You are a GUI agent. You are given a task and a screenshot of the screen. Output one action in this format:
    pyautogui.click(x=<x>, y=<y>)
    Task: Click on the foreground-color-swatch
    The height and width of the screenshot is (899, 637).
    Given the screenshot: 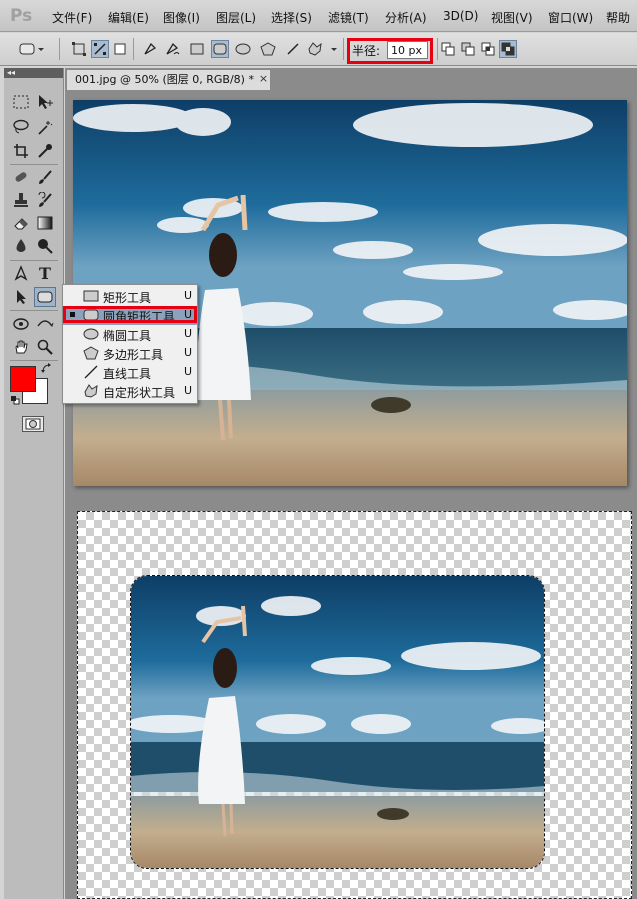 What is the action you would take?
    pyautogui.click(x=23, y=379)
    